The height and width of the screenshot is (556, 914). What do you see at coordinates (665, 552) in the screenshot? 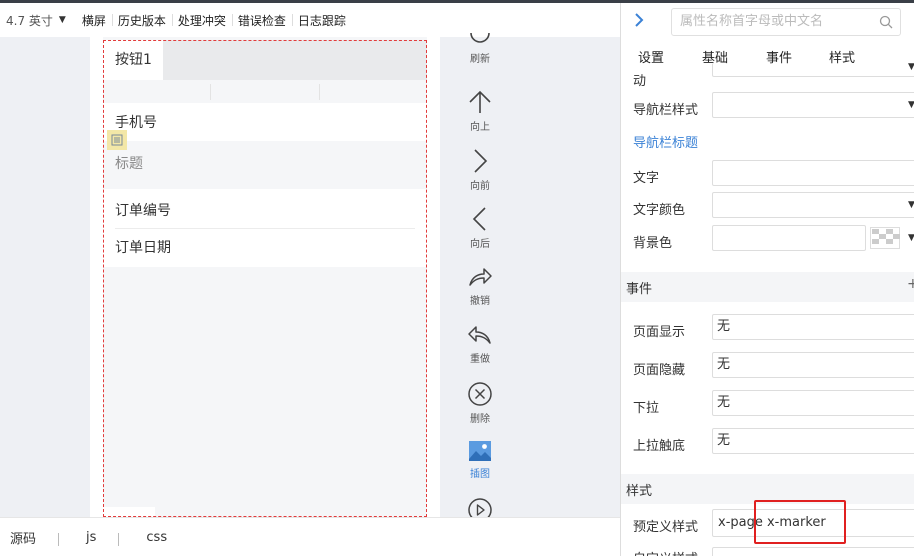
I see `custom-style-label: 自定义样式` at bounding box center [665, 552].